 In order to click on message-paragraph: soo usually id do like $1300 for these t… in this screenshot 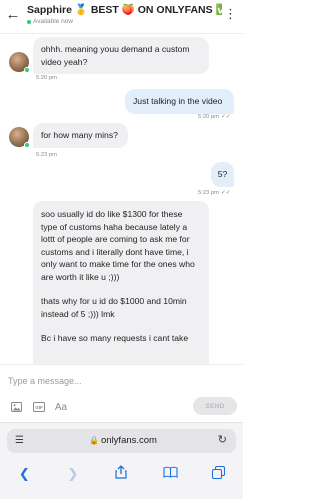, I will do `click(118, 245)`.